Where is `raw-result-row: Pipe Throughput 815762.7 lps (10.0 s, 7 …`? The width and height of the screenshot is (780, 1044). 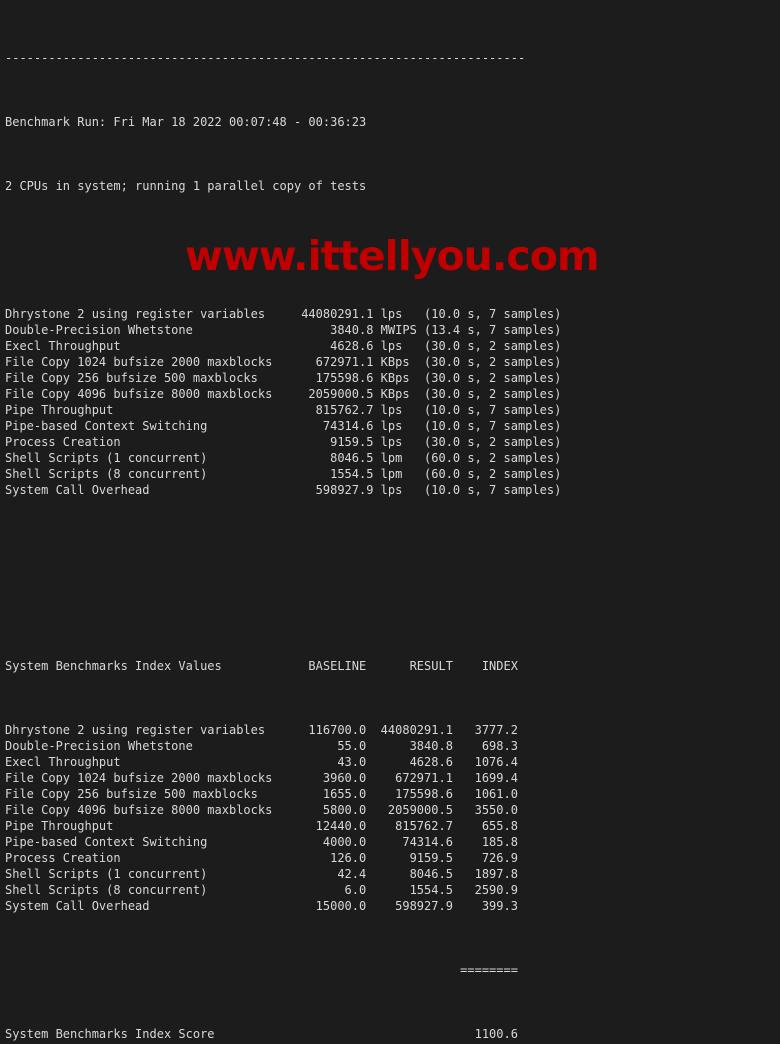
raw-result-row: Pipe Throughput 815762.7 lps (10.0 s, 7 … is located at coordinates (283, 410).